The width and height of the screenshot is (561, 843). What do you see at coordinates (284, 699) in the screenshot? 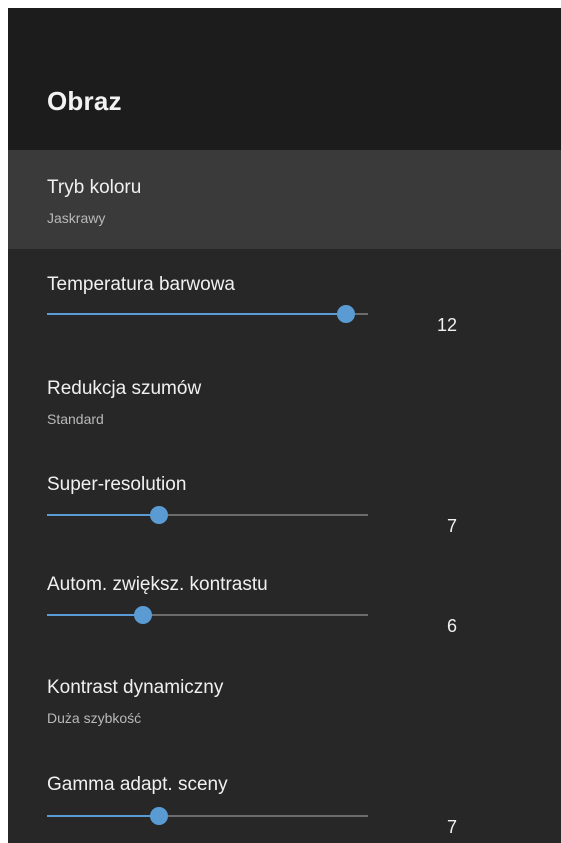
I see `setting-dynamic-contrast: Kontrast dynamiczny Duża szybkość` at bounding box center [284, 699].